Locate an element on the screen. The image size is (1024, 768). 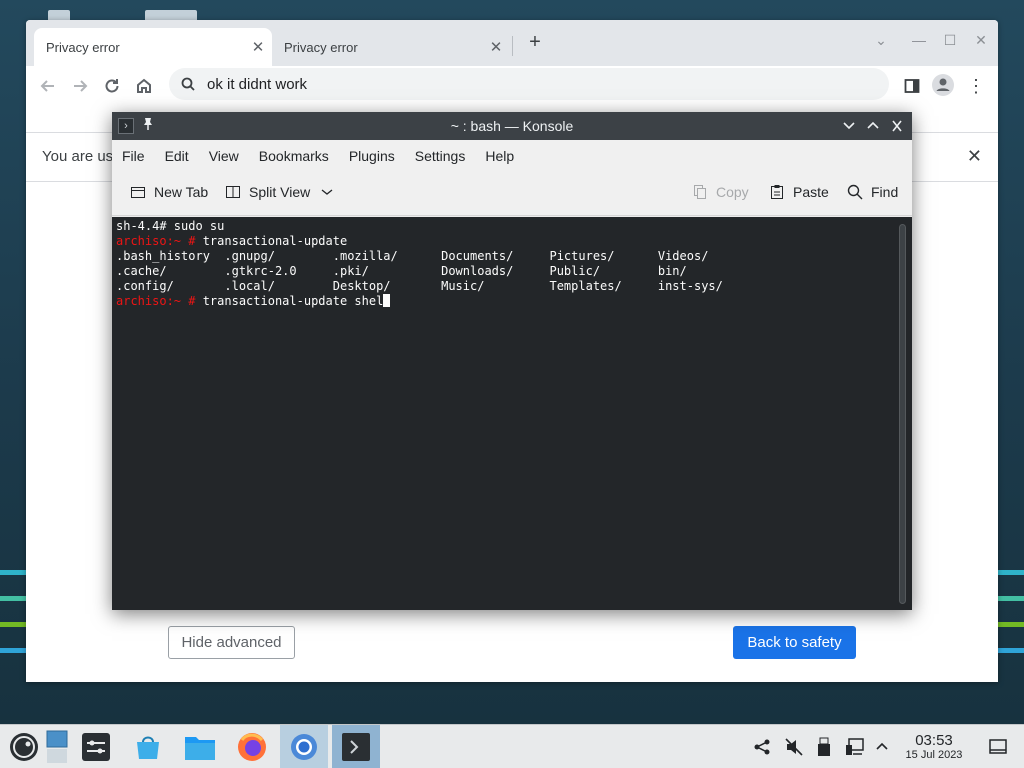
taskbar-discover is located at coordinates (148, 746).